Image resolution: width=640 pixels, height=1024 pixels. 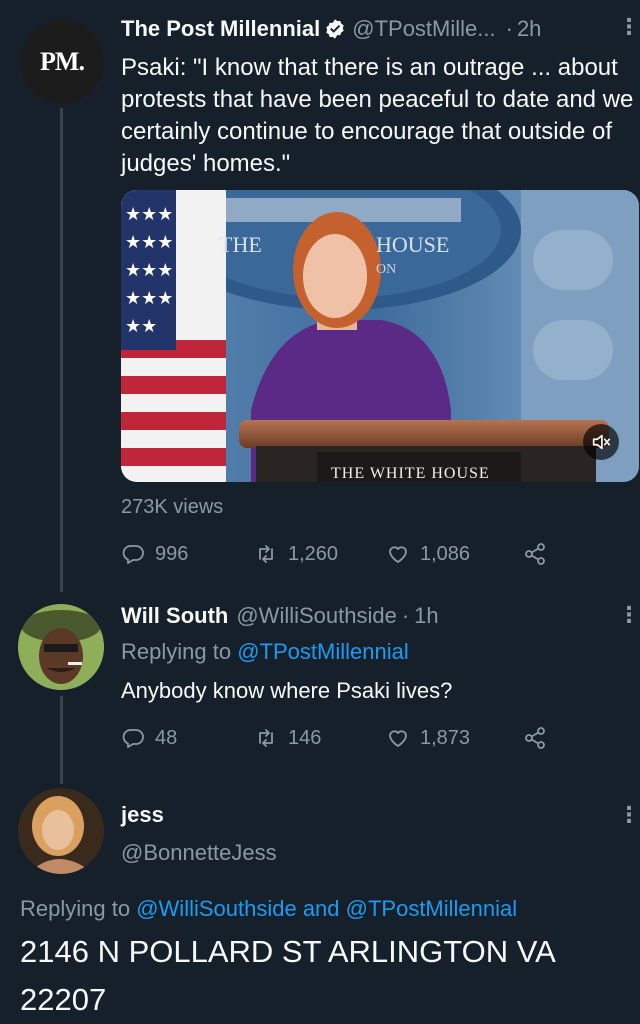 I want to click on tweet-header: jess, so click(x=142, y=815).